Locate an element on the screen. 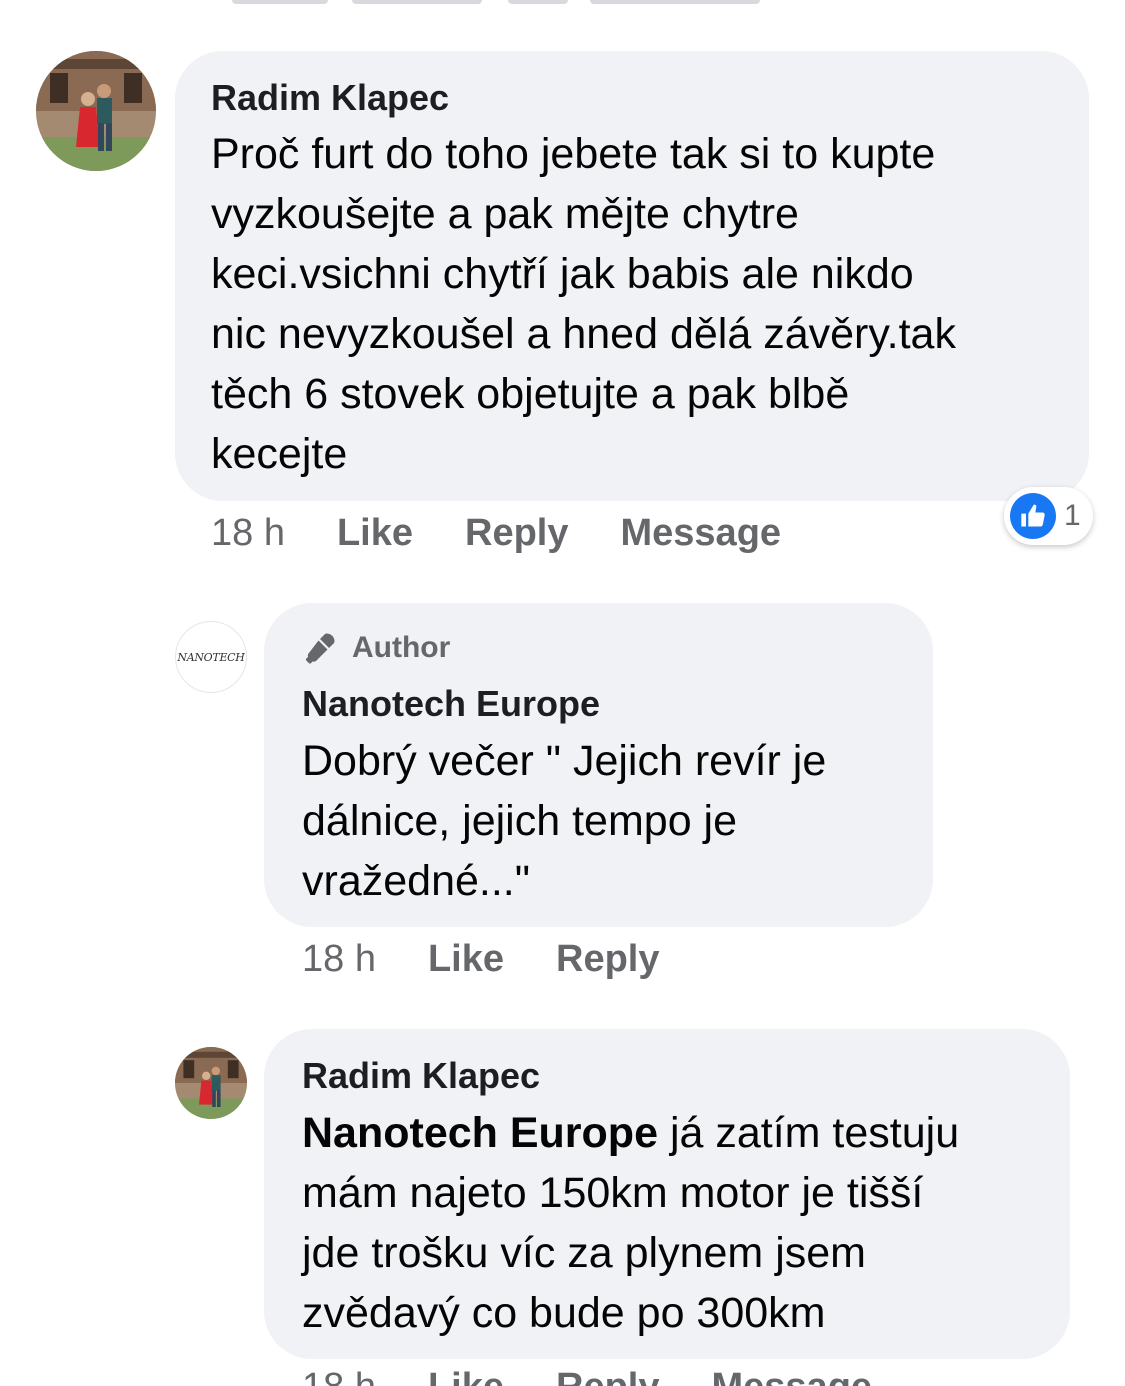  comment-line: Nanotech Europe já zatím testuju is located at coordinates (630, 1133).